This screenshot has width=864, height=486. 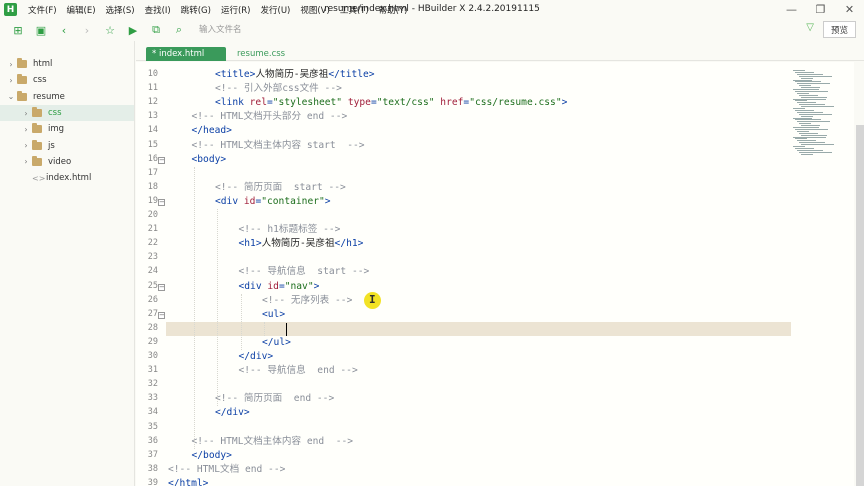 I want to click on code-line: <div id="nav">, so click(x=279, y=287).